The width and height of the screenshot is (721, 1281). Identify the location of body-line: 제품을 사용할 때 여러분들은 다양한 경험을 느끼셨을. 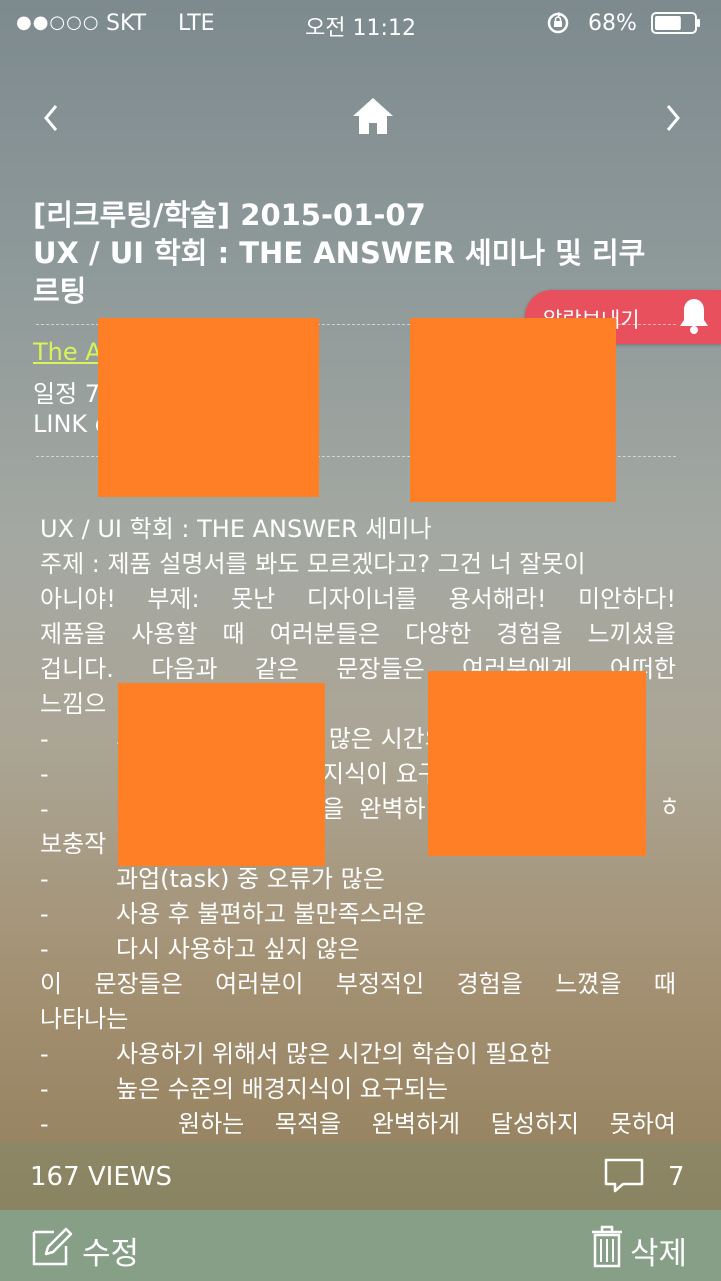
(358, 634).